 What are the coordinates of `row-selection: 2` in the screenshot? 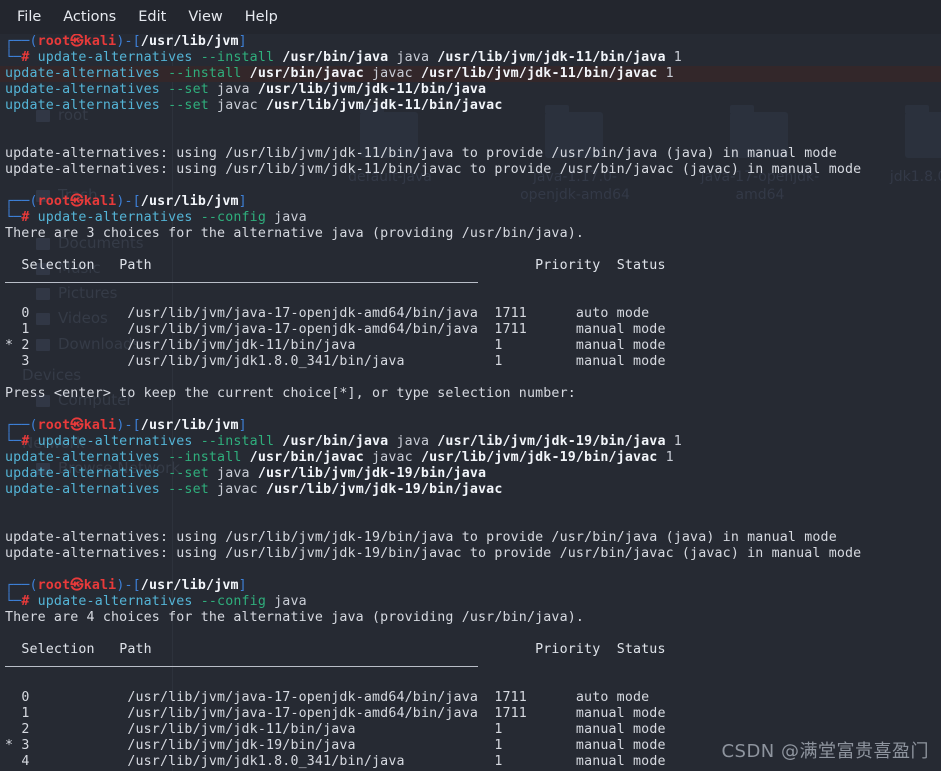 It's located at (25, 345).